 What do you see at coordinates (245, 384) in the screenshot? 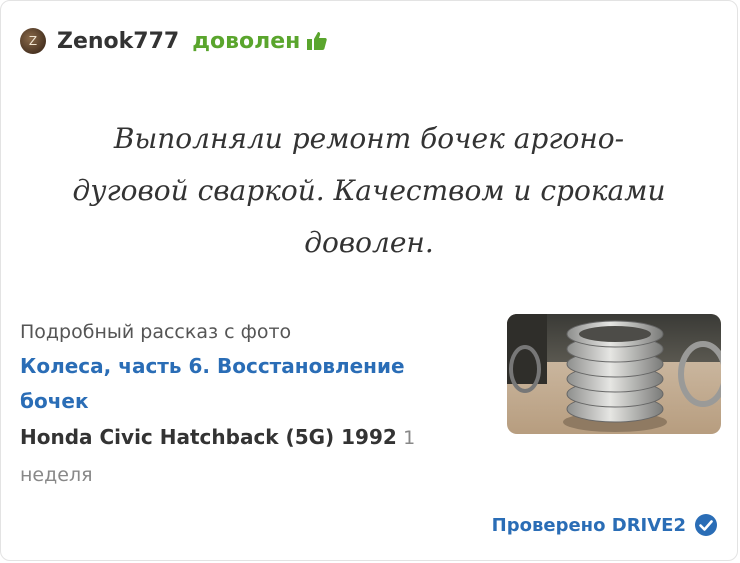
I see `story-link: Колеса, часть 6. Восстановление бочек` at bounding box center [245, 384].